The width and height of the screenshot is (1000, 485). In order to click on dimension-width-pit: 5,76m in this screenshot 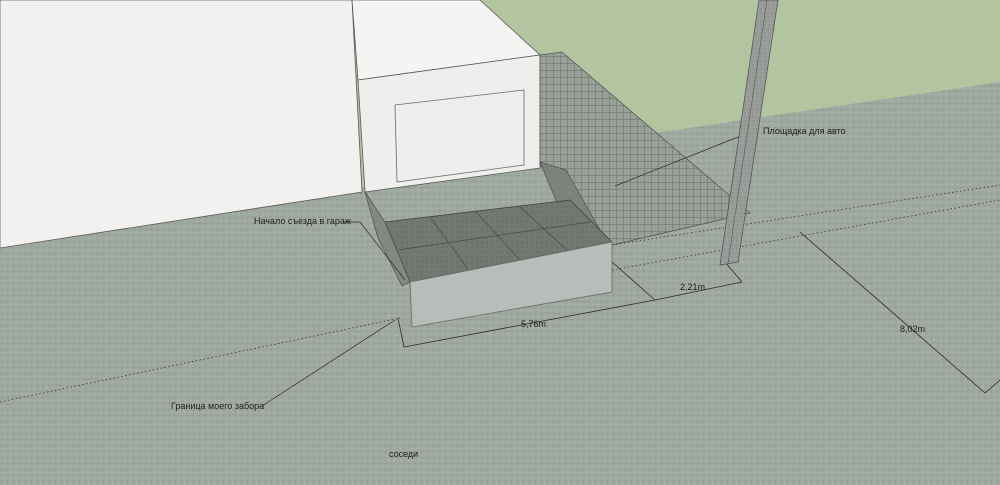, I will do `click(533, 324)`.